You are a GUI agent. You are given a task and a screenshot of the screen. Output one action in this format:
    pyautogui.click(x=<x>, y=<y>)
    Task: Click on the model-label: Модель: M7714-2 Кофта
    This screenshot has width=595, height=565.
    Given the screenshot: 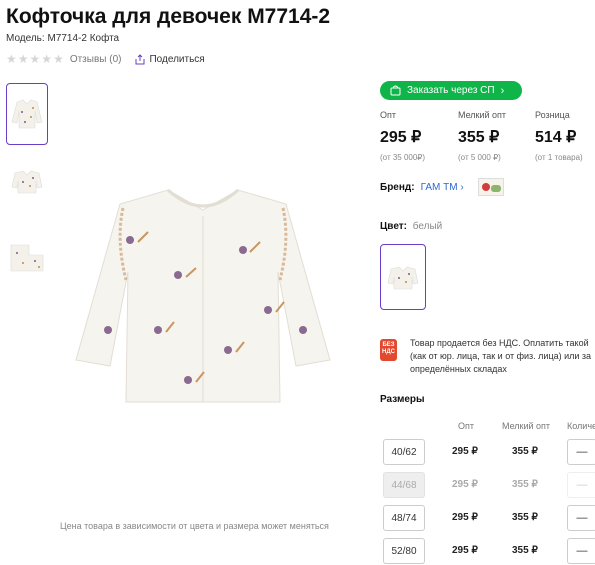 What is the action you would take?
    pyautogui.click(x=63, y=38)
    